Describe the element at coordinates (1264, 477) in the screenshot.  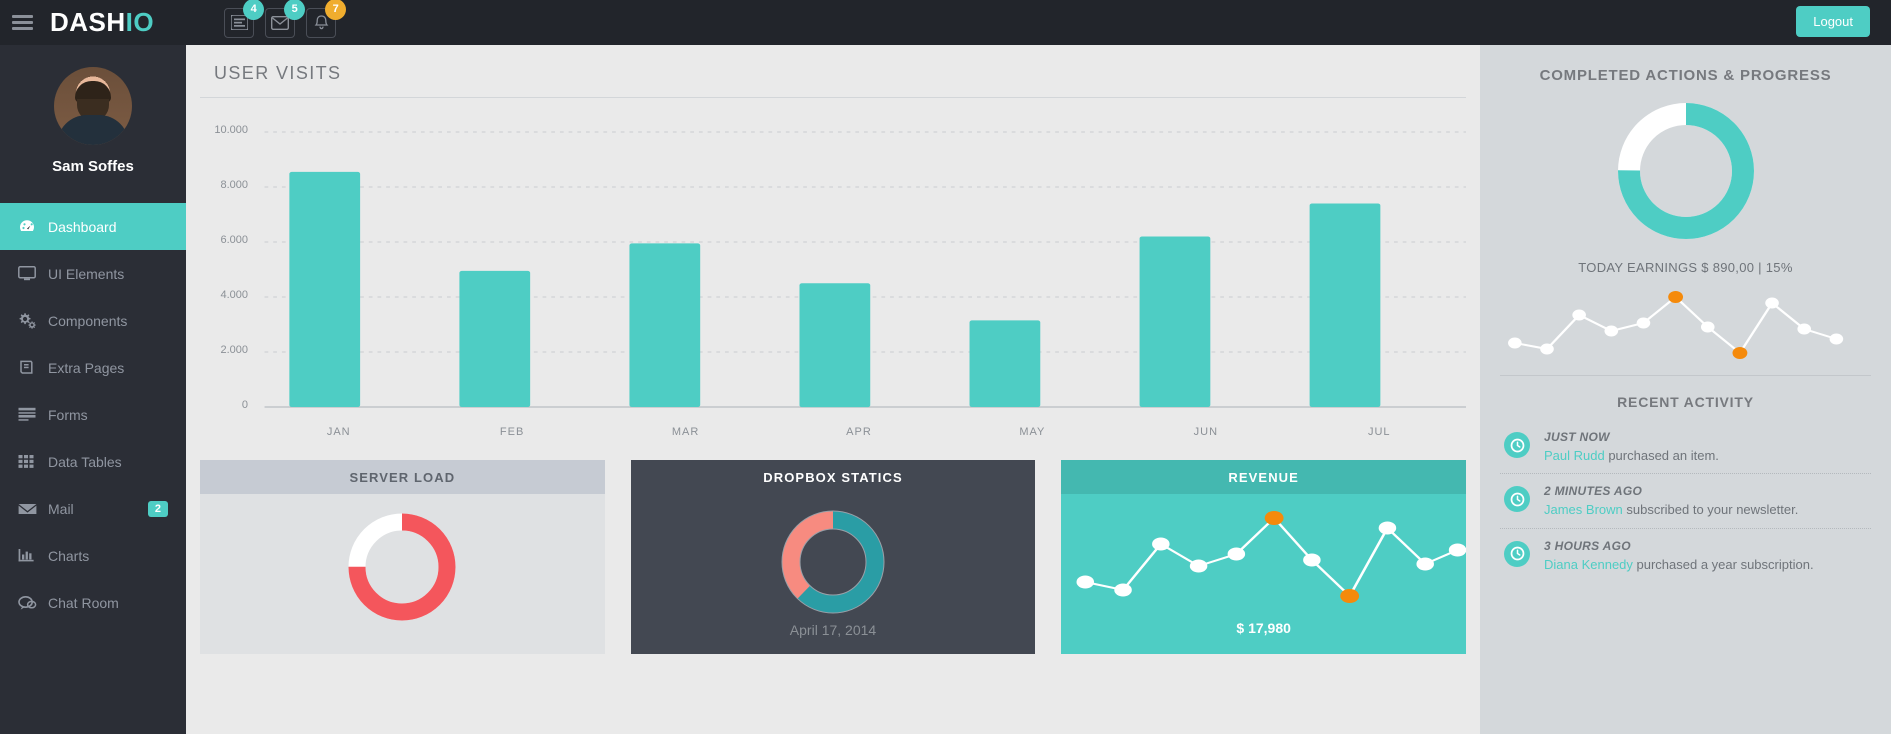
I see `card-title: REVENUE` at that location.